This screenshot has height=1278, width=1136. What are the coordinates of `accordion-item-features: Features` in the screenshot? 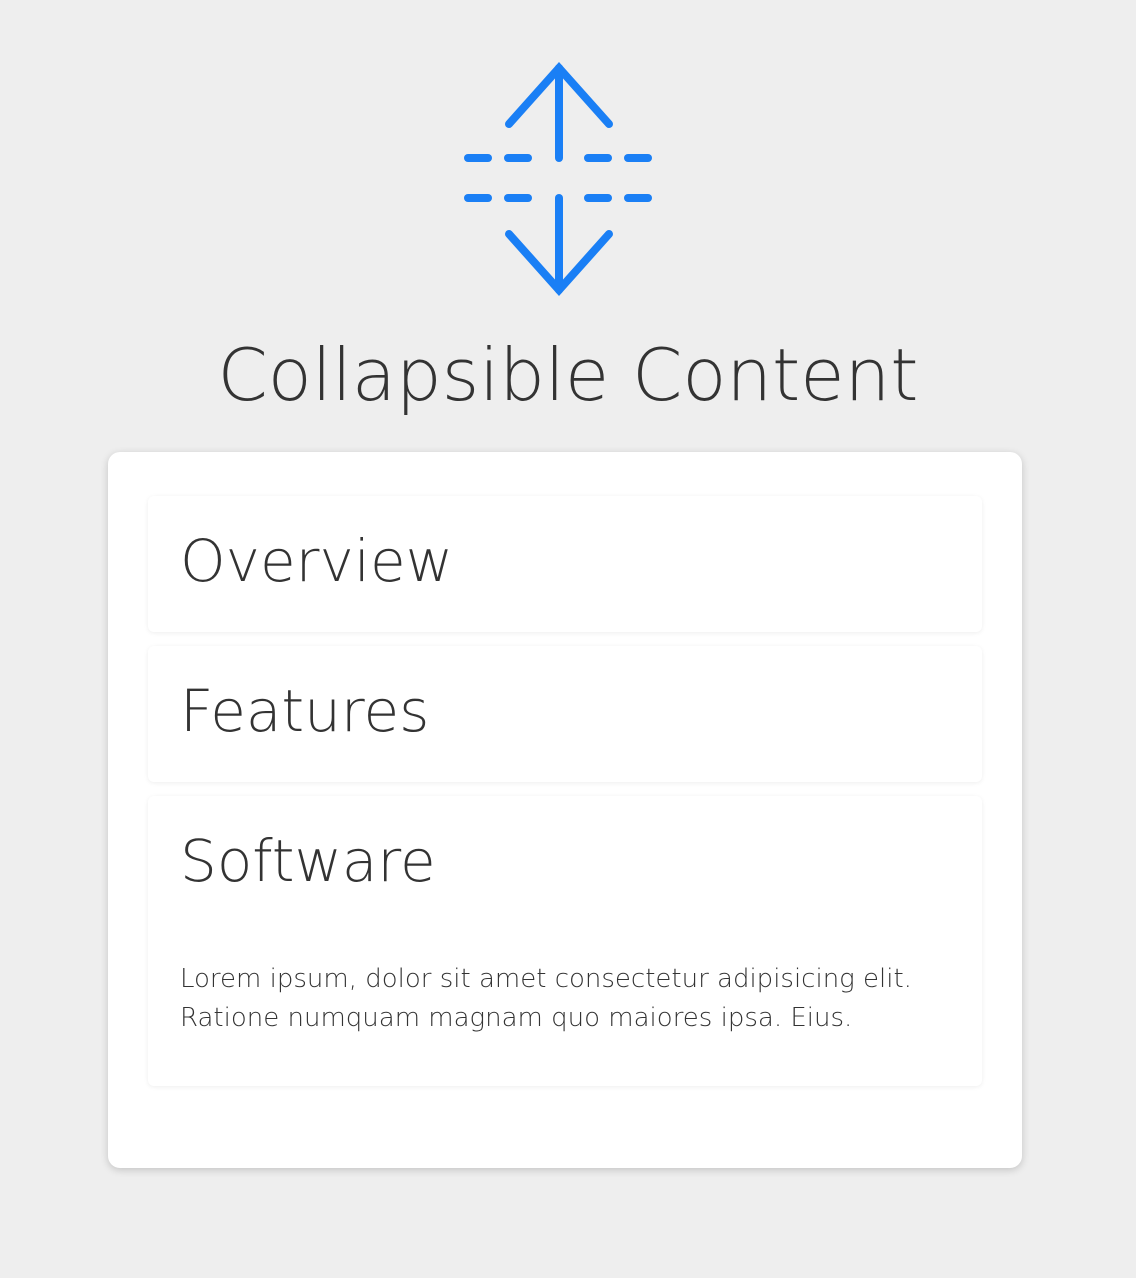 It's located at (565, 714).